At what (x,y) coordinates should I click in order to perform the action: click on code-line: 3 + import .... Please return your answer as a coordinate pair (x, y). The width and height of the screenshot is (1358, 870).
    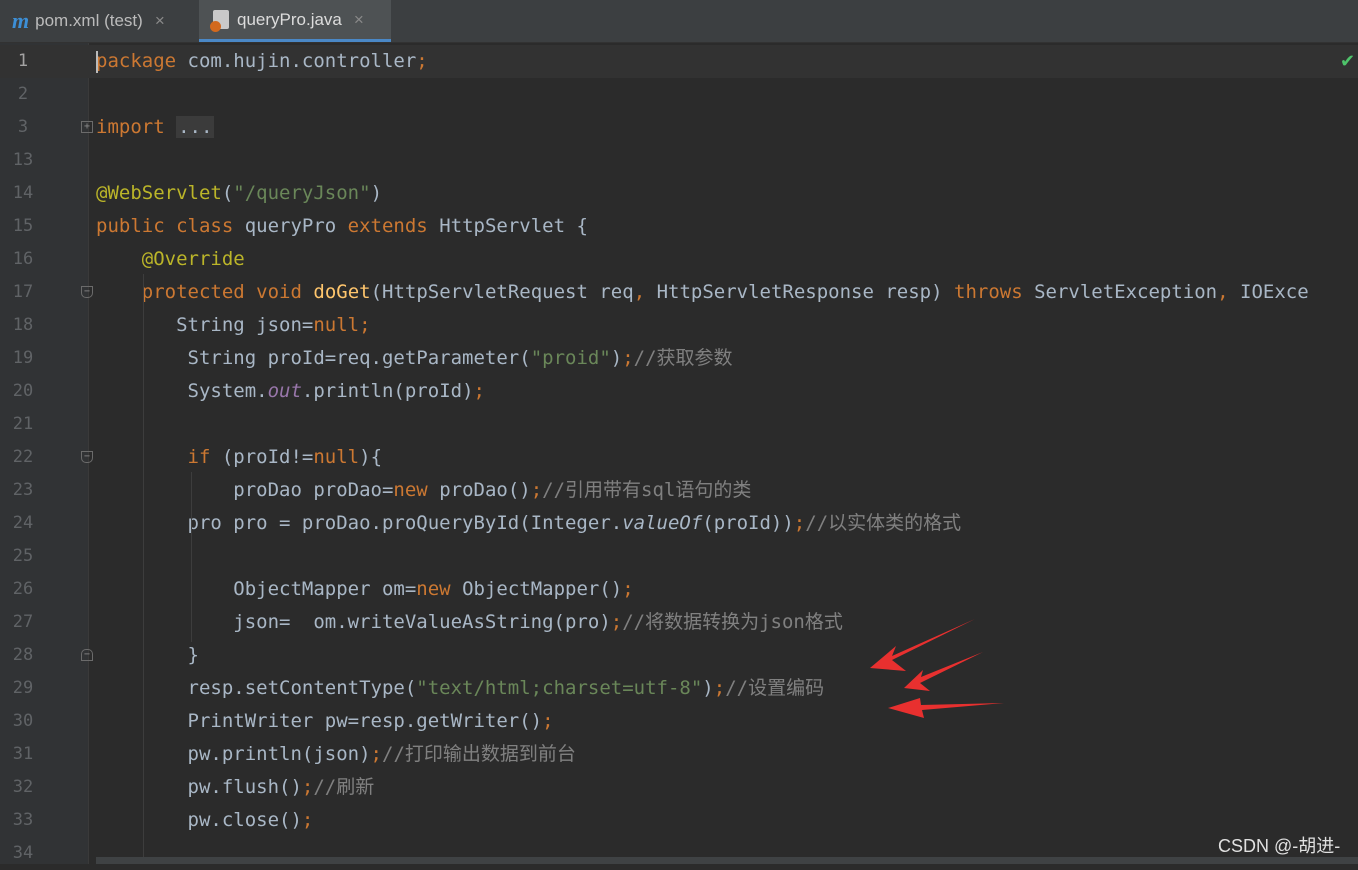
    Looking at the image, I should click on (679, 127).